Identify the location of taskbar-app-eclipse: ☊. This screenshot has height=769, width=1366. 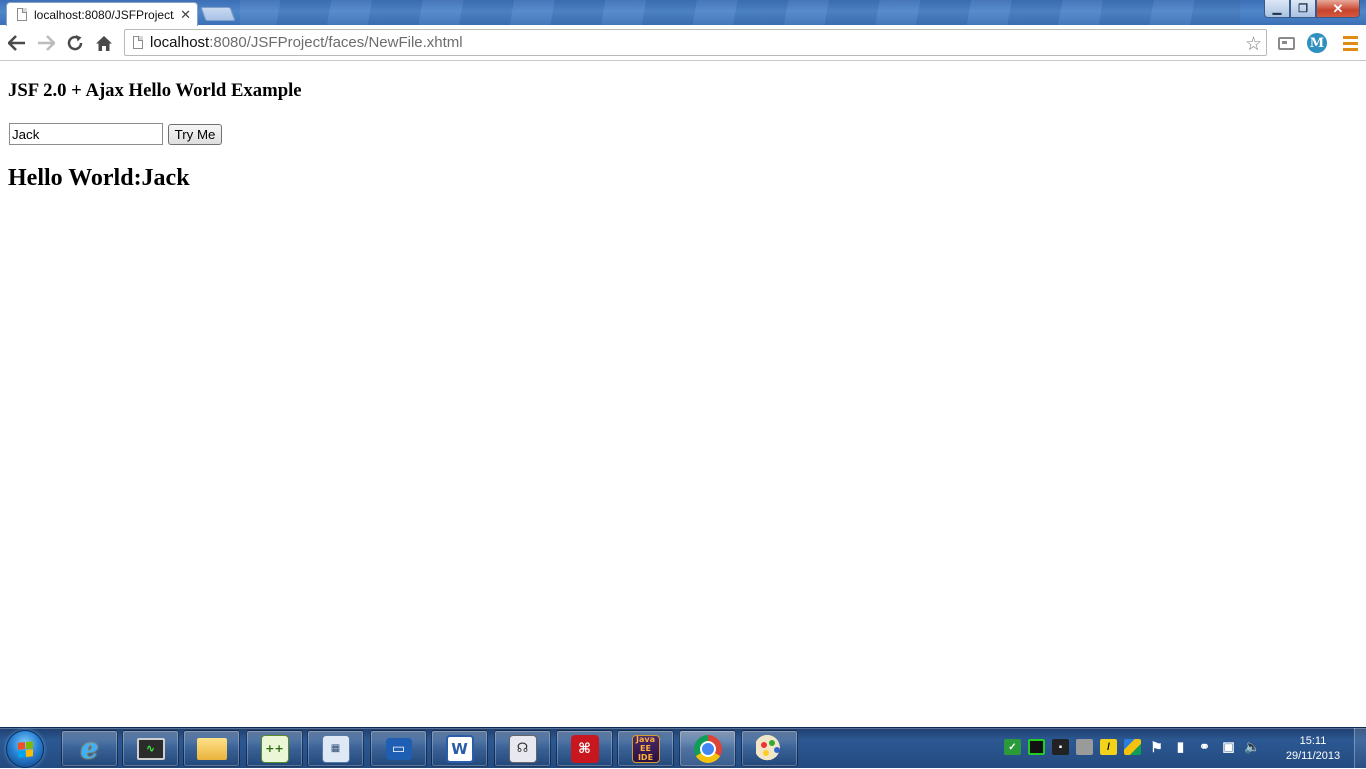
(522, 748).